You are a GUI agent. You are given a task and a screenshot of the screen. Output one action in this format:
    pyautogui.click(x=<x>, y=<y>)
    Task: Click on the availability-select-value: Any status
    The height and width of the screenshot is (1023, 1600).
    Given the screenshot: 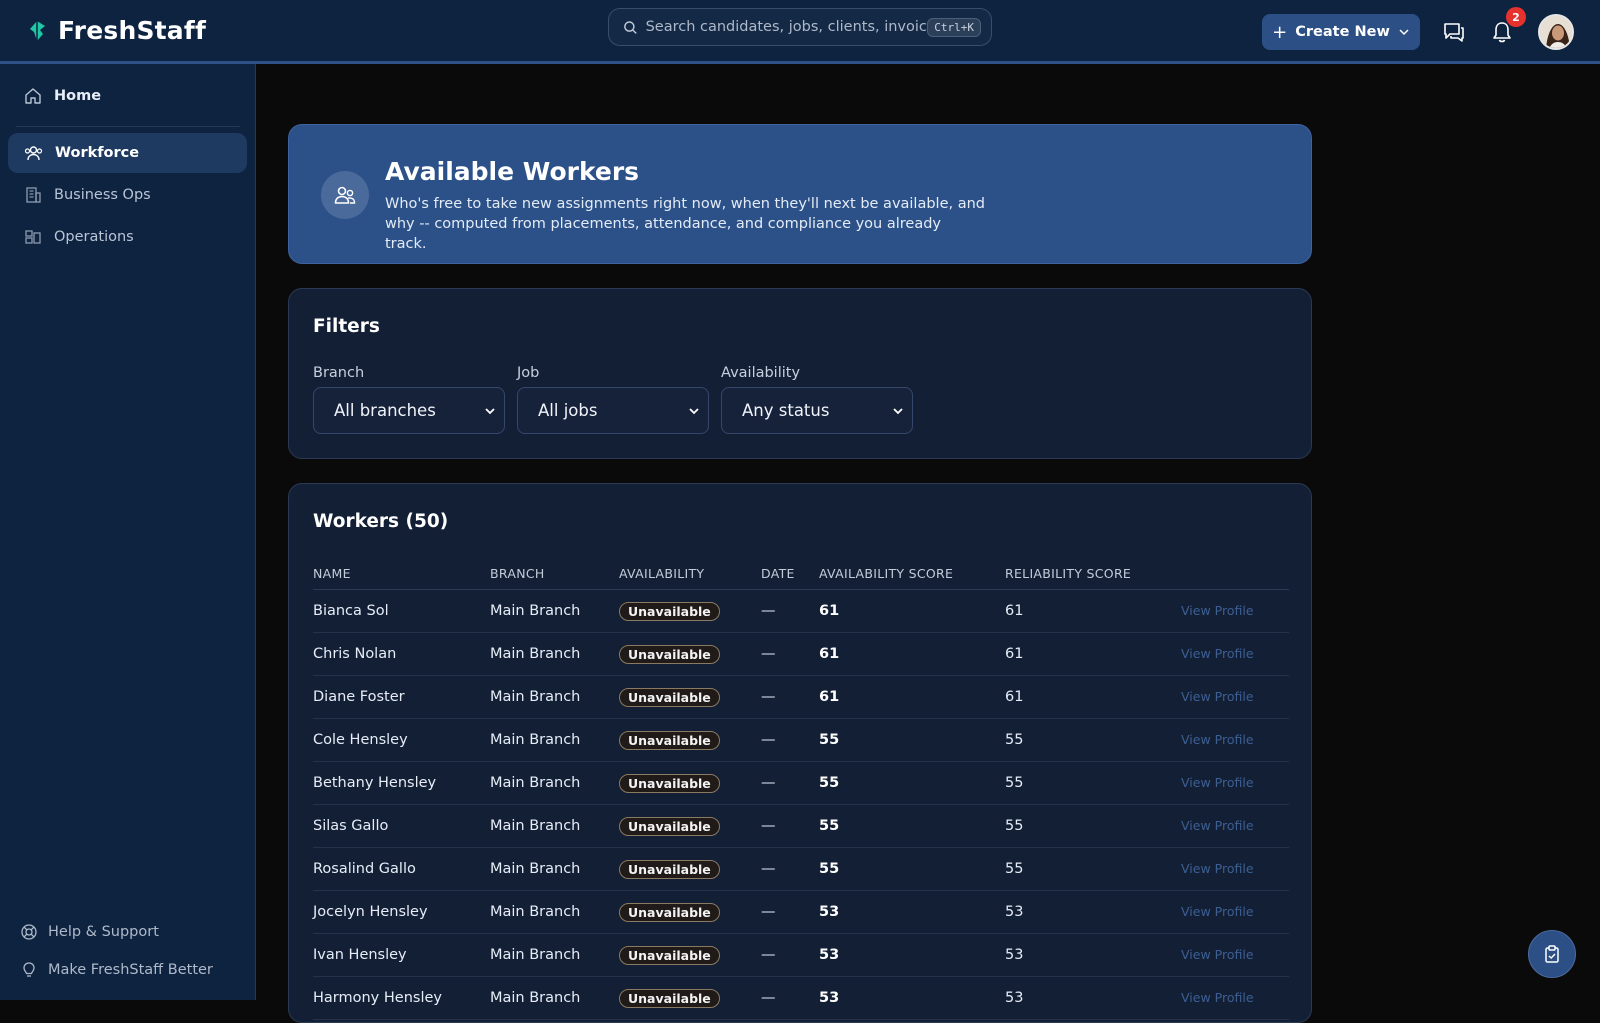 What is the action you would take?
    pyautogui.click(x=786, y=410)
    